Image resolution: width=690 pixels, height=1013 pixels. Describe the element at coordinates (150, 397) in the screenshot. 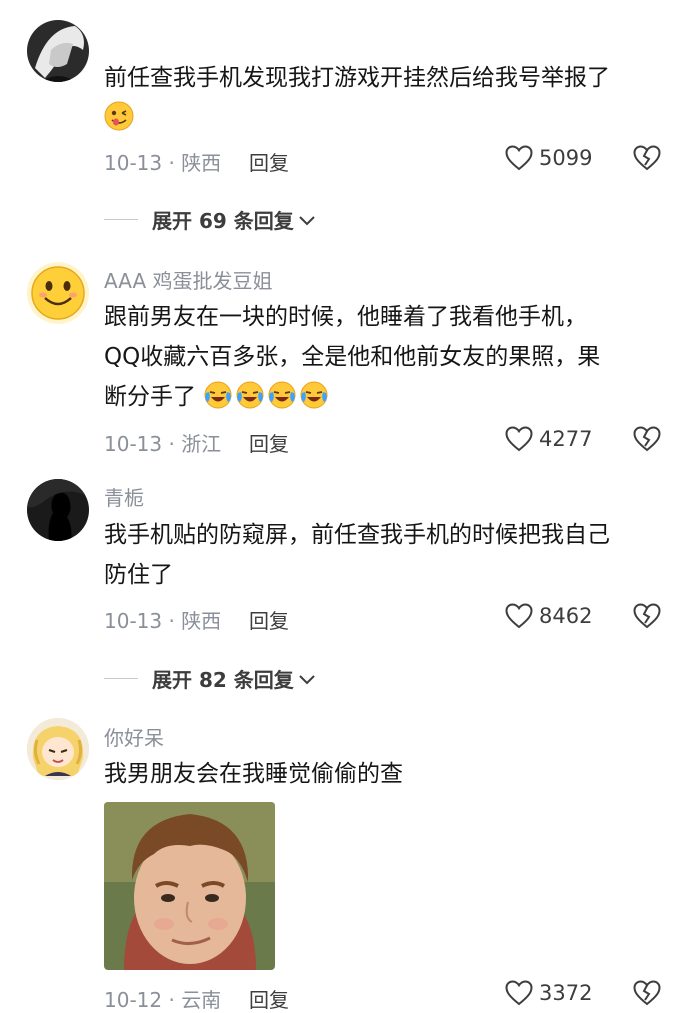

I see `comment-text-line: 断分手了` at that location.